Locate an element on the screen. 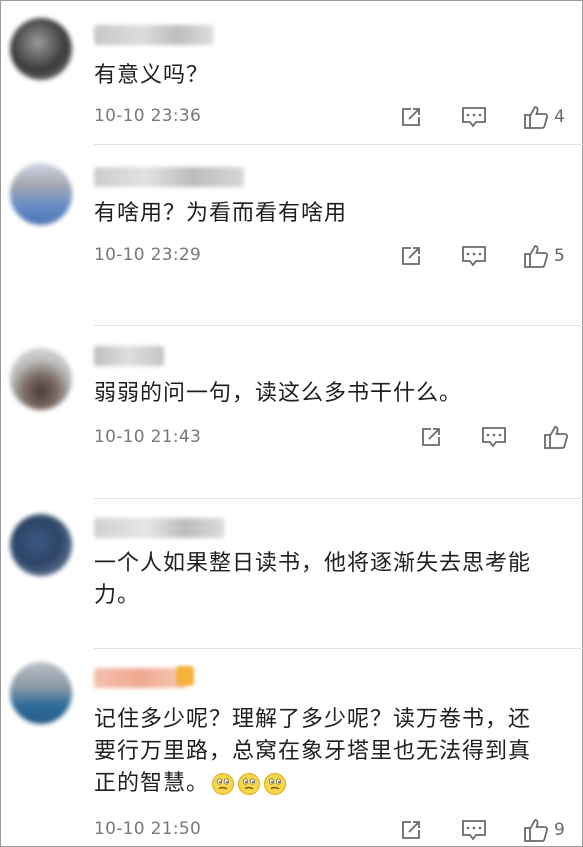 The width and height of the screenshot is (583, 847). like-count: 4 is located at coordinates (559, 117).